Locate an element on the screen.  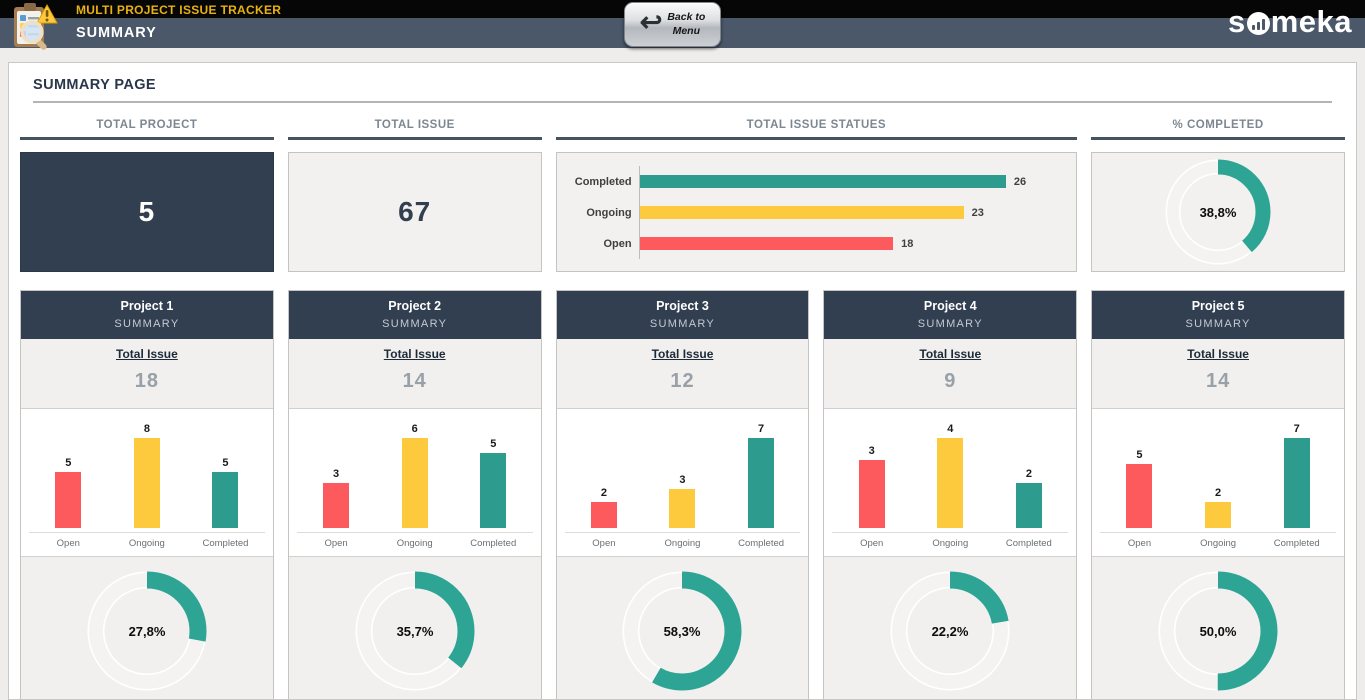
status-bar-row: Ongoing 23 is located at coordinates (812, 212).